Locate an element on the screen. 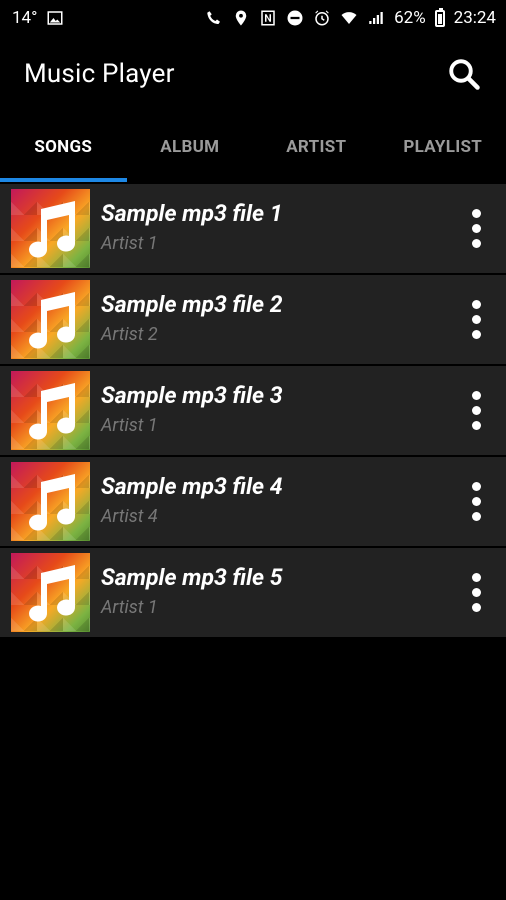 Image resolution: width=506 pixels, height=900 pixels. song-row: Sample mp3 file 3 Artist 1 is located at coordinates (253, 410).